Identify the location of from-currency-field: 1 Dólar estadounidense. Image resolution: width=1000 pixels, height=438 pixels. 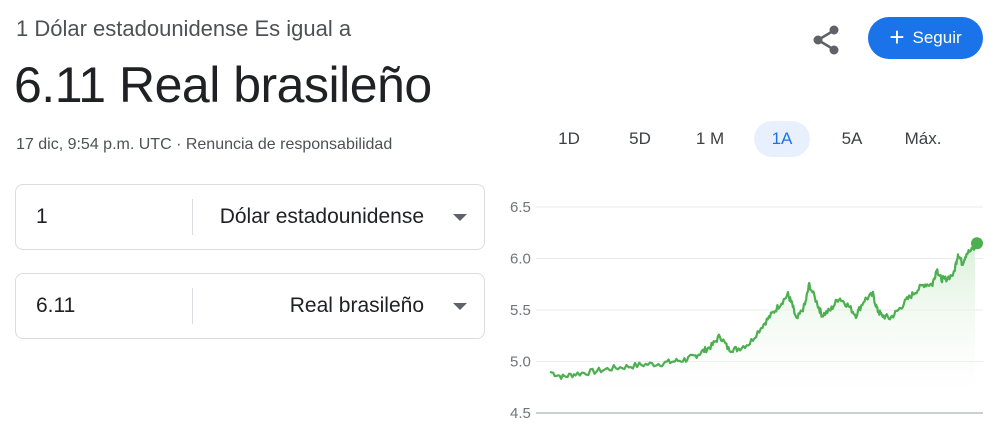
(250, 217).